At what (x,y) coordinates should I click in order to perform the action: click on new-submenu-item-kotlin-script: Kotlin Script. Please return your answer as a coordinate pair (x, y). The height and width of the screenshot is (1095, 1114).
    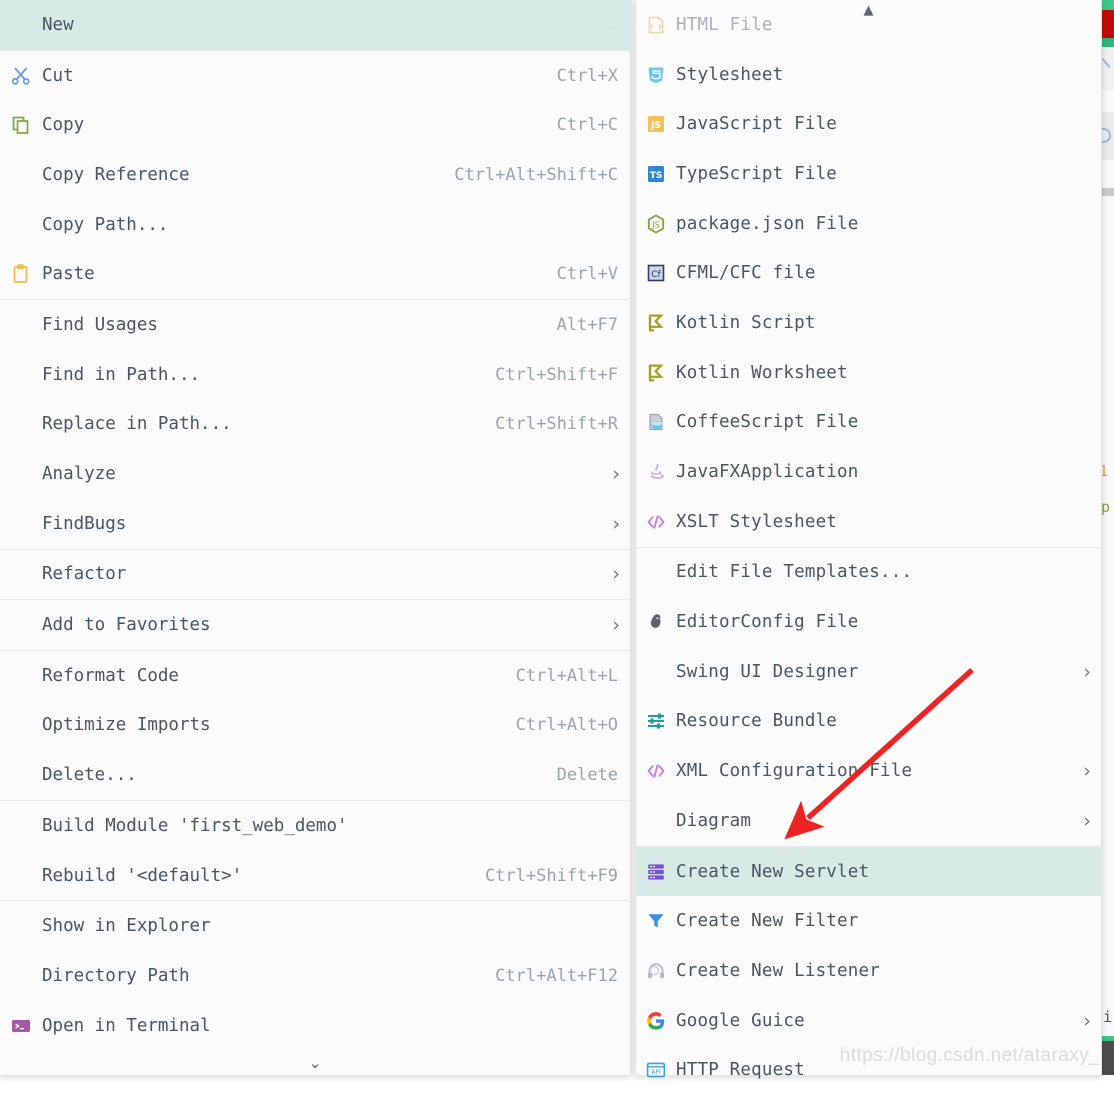
    Looking at the image, I should click on (868, 323).